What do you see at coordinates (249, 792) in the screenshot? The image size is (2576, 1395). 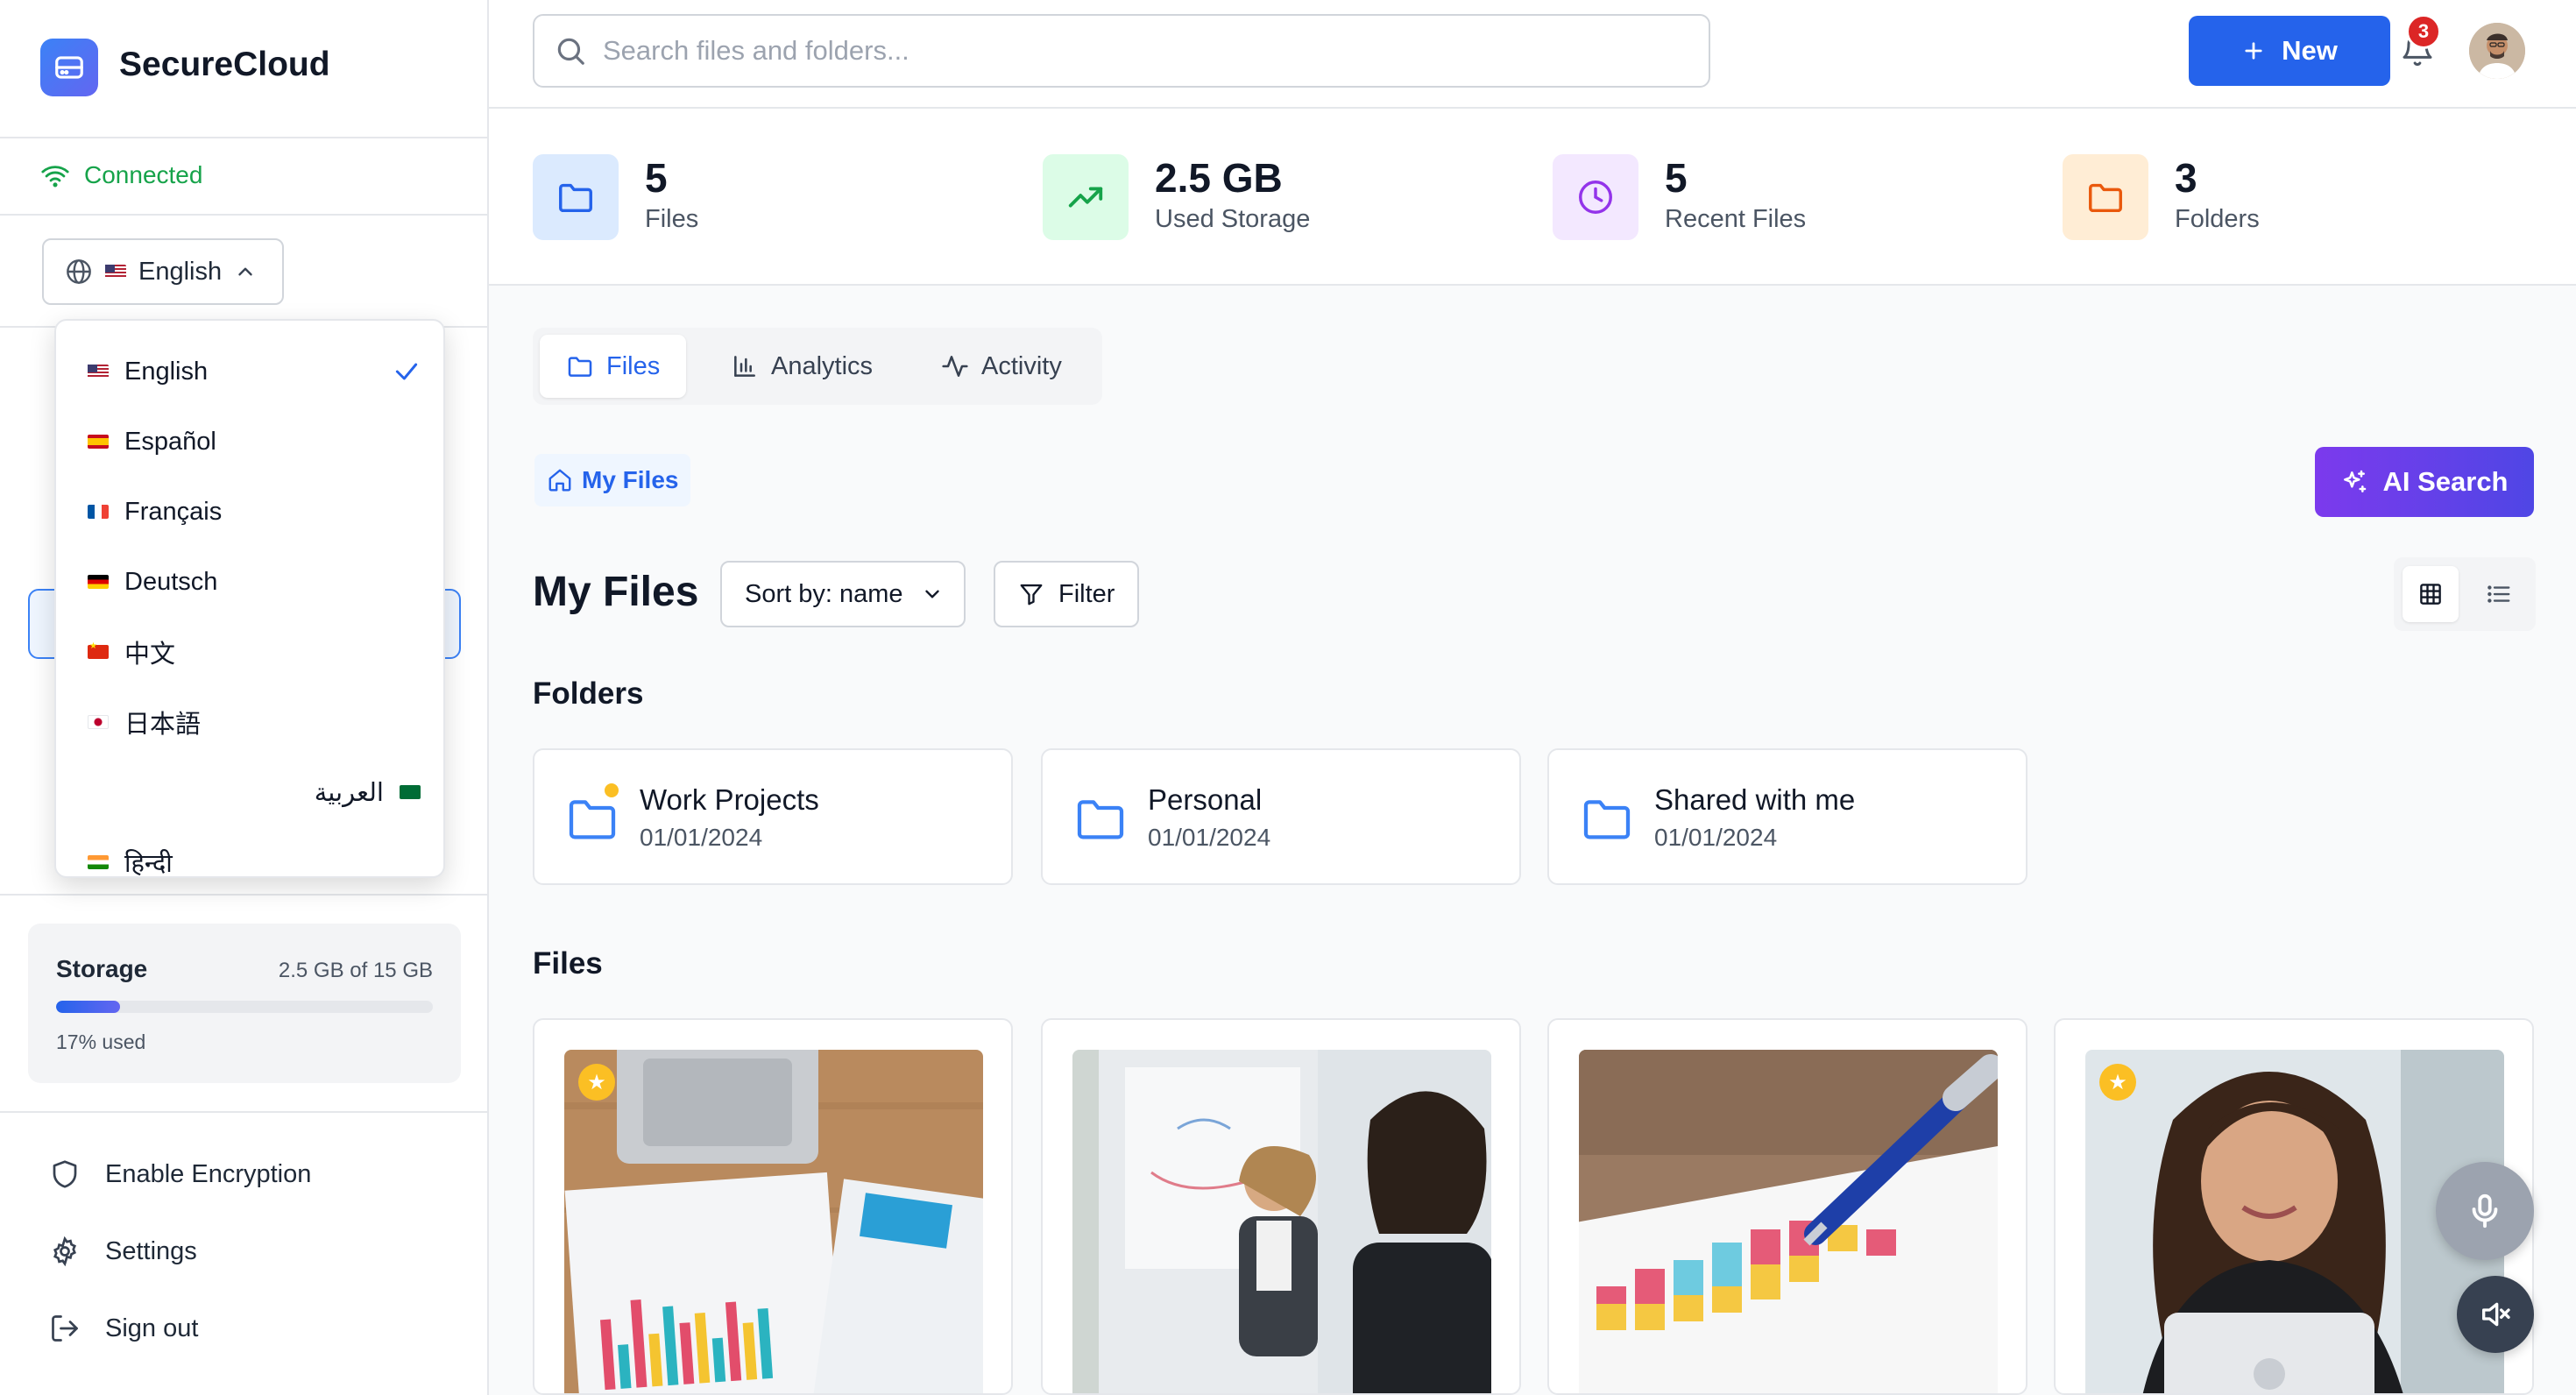 I see `language-option-arabic: العربية` at bounding box center [249, 792].